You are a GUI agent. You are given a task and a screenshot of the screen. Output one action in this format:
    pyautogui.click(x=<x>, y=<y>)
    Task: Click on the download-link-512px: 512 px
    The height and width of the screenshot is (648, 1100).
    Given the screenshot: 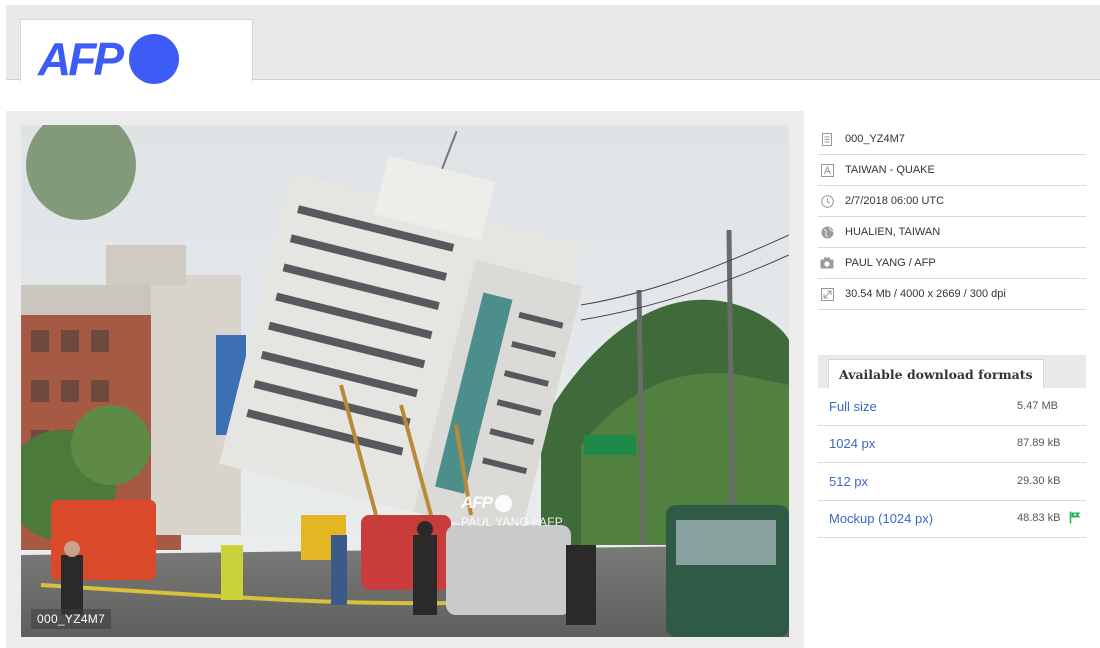 What is the action you would take?
    pyautogui.click(x=923, y=481)
    